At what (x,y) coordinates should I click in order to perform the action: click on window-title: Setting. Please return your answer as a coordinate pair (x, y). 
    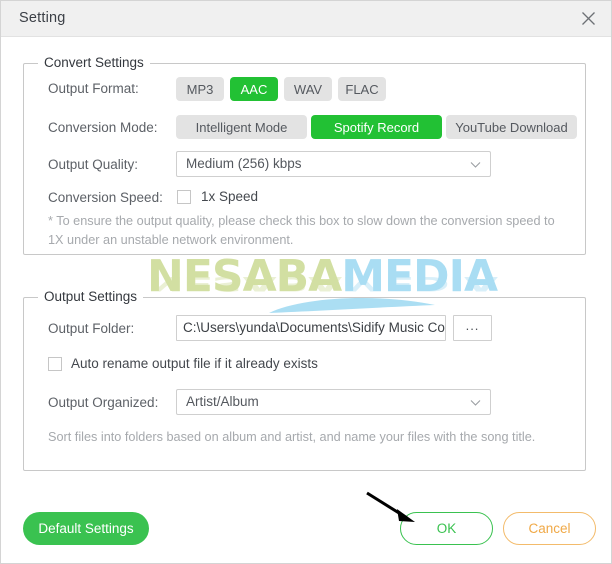
    Looking at the image, I should click on (42, 18).